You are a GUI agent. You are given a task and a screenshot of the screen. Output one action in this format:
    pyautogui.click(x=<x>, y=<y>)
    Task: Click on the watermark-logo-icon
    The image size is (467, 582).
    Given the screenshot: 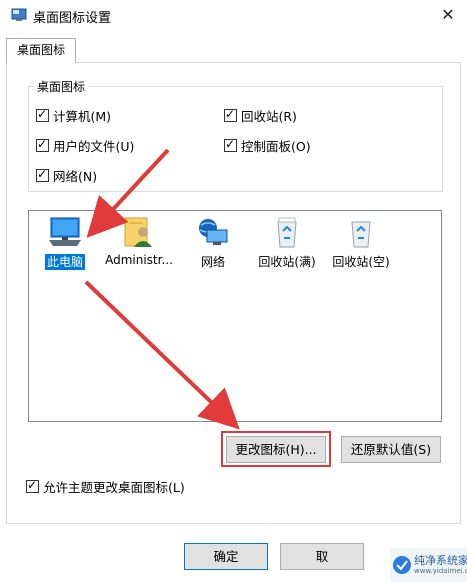 What is the action you would take?
    pyautogui.click(x=402, y=565)
    